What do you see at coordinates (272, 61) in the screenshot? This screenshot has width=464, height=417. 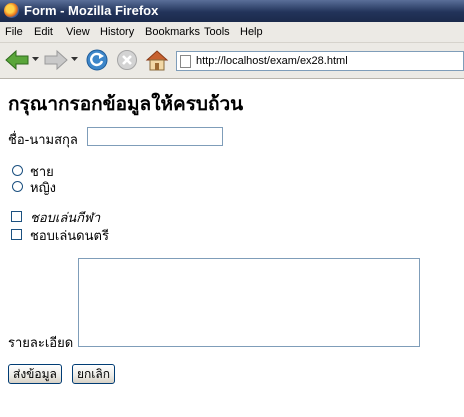 I see `url-text: http://localhost/exam/ex28.html` at bounding box center [272, 61].